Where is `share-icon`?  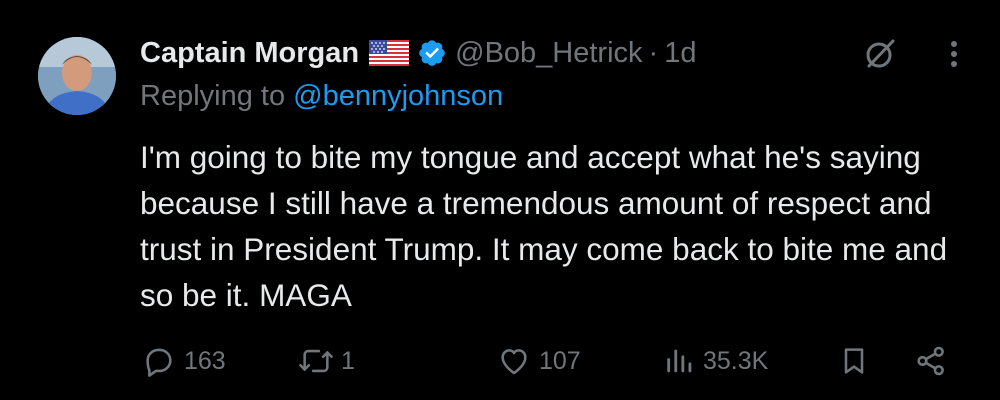
share-icon is located at coordinates (931, 361).